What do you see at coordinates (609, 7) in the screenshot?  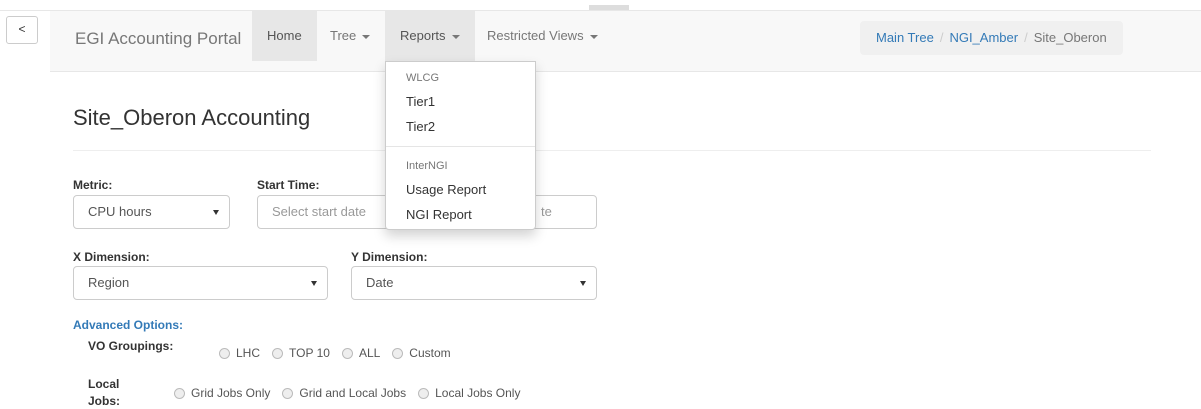 I see `scroll-indicator` at bounding box center [609, 7].